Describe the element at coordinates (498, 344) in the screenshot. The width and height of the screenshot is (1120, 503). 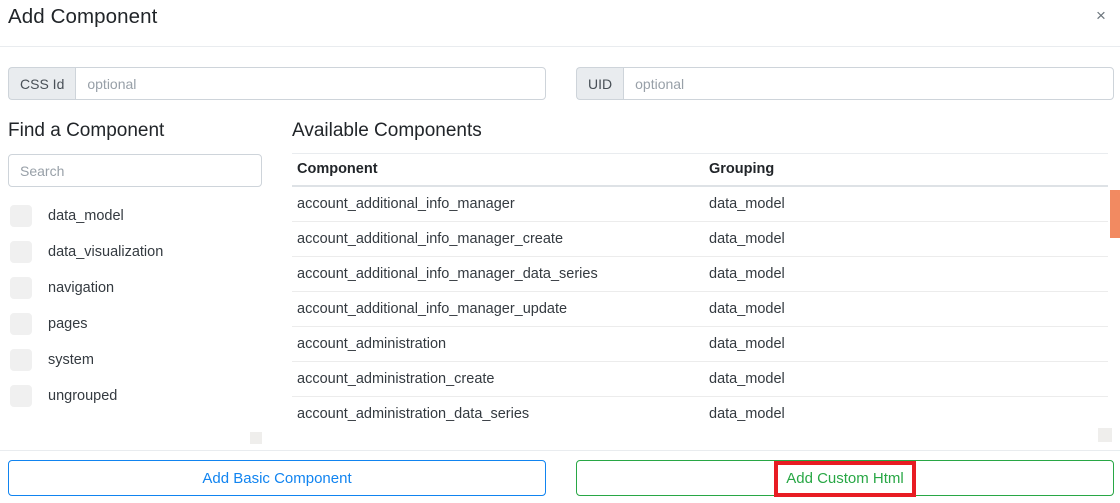
I see `cell-component: account_administration` at that location.